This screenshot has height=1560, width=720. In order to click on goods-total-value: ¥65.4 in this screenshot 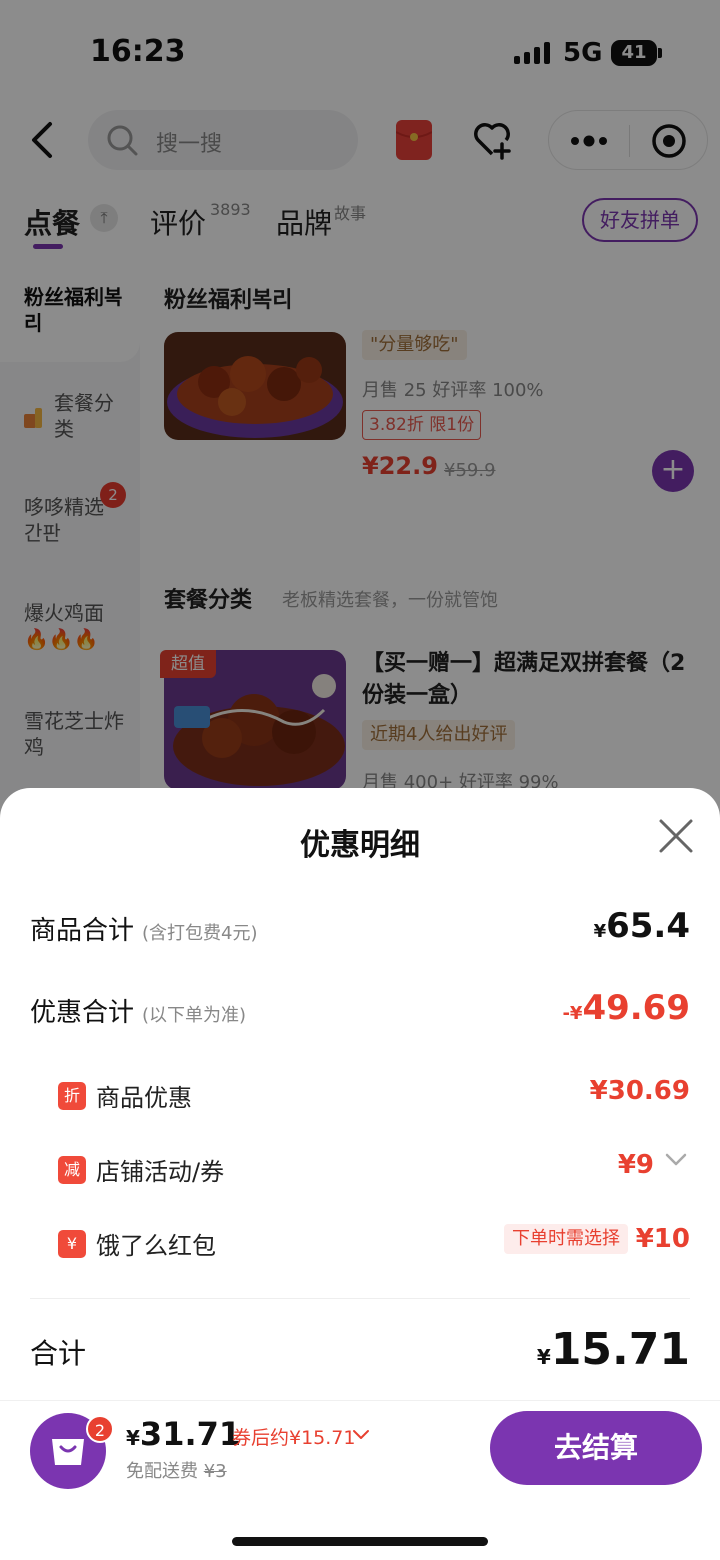, I will do `click(641, 926)`.